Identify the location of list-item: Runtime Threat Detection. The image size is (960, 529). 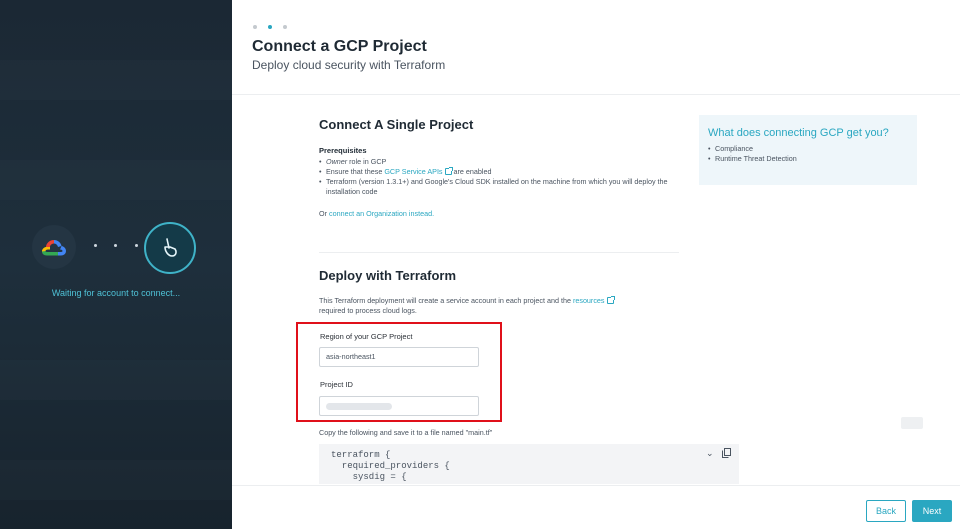
(808, 159).